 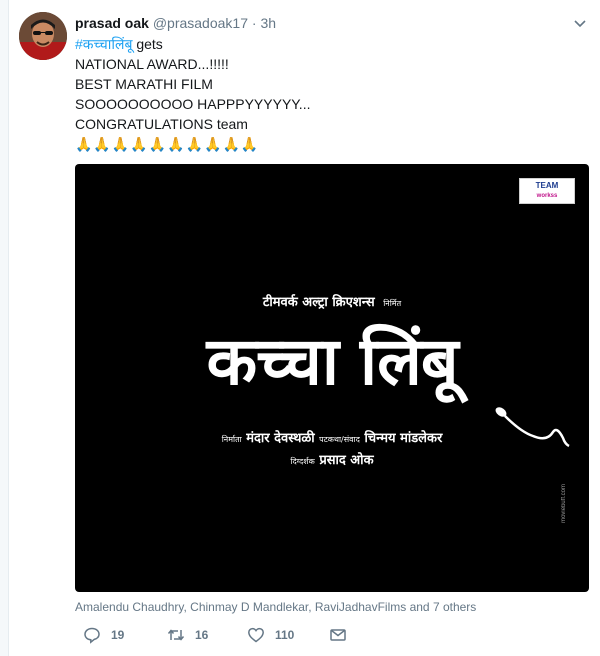 What do you see at coordinates (268, 23) in the screenshot?
I see `tweet-timestamp: 3h` at bounding box center [268, 23].